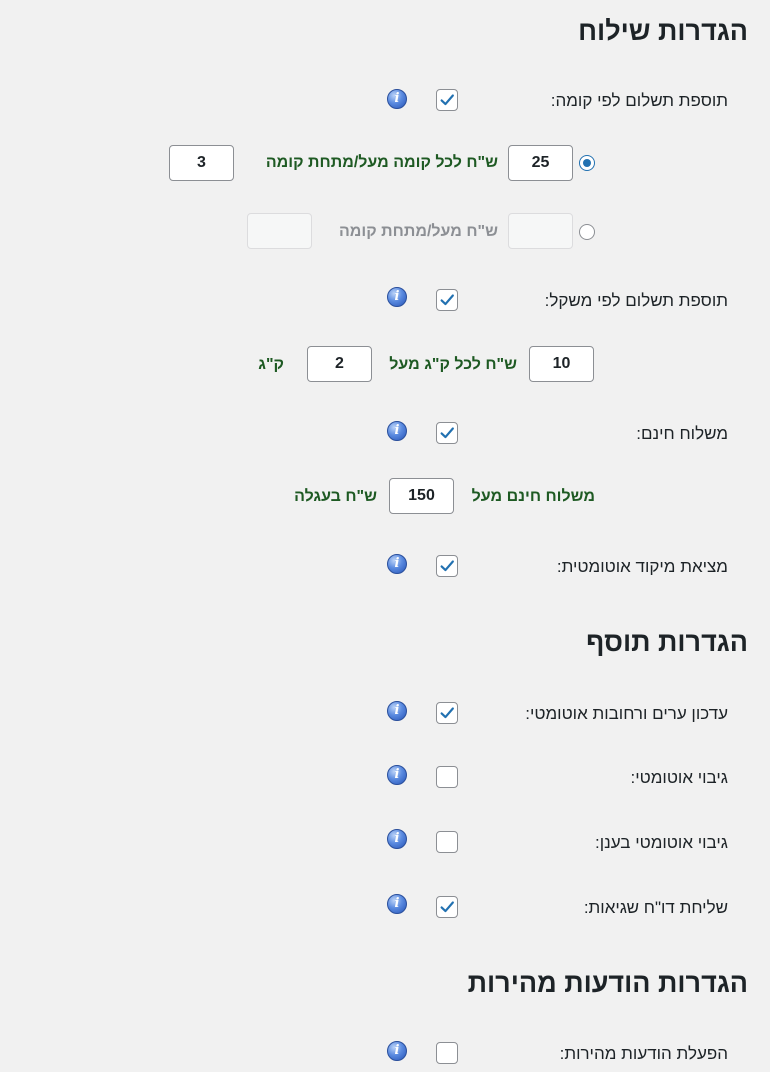 This screenshot has height=1072, width=770. I want to click on per-kg-price-input, so click(561, 364).